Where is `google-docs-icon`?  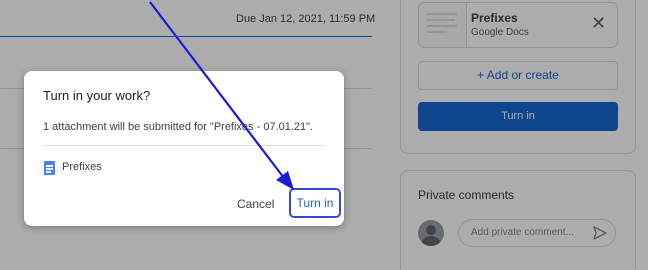 google-docs-icon is located at coordinates (49, 168).